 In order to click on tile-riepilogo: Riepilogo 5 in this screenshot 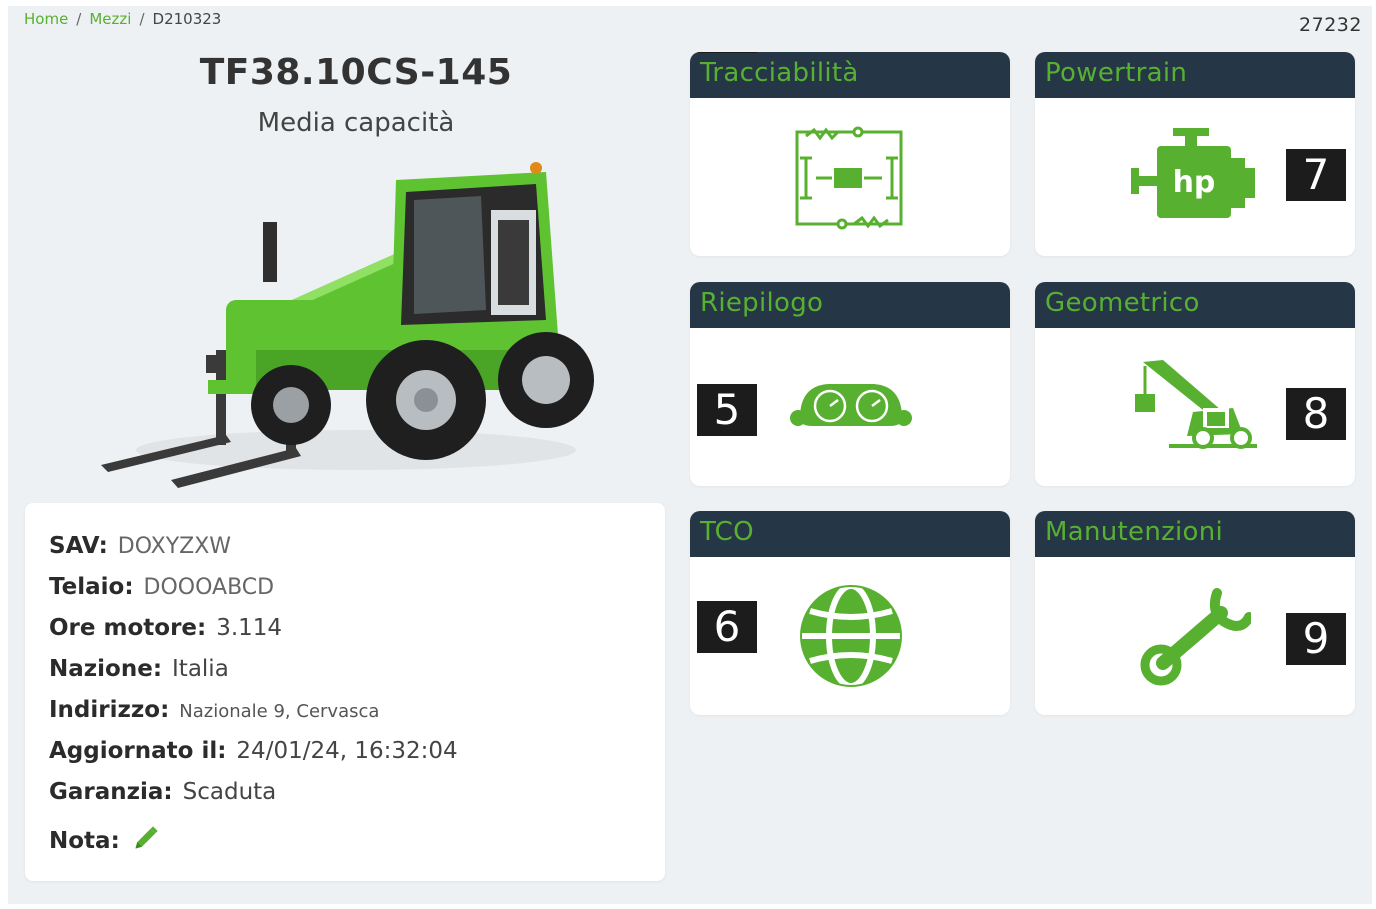, I will do `click(850, 384)`.